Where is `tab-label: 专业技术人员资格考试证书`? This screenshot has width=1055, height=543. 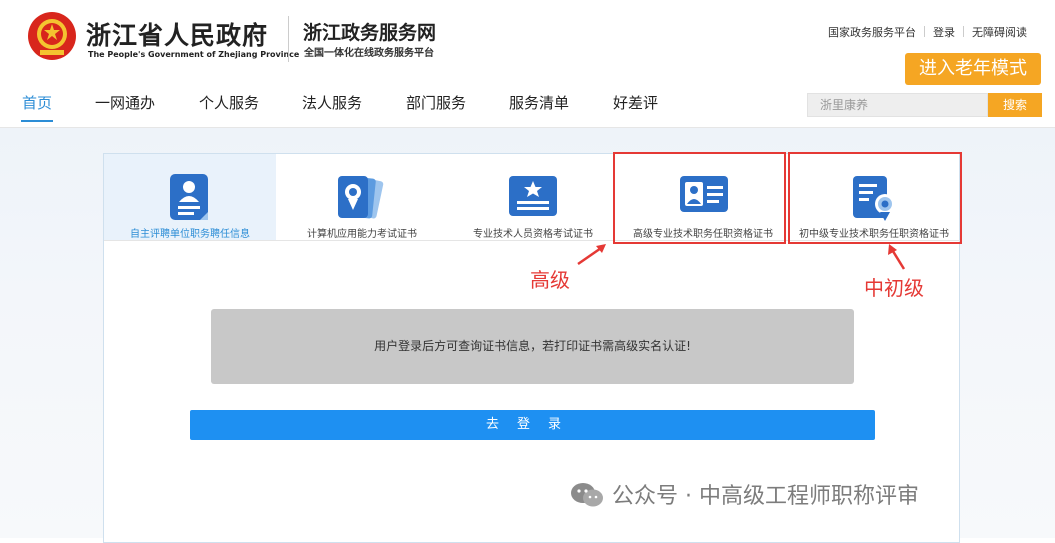
tab-label: 专业技术人员资格考试证书 is located at coordinates (533, 234).